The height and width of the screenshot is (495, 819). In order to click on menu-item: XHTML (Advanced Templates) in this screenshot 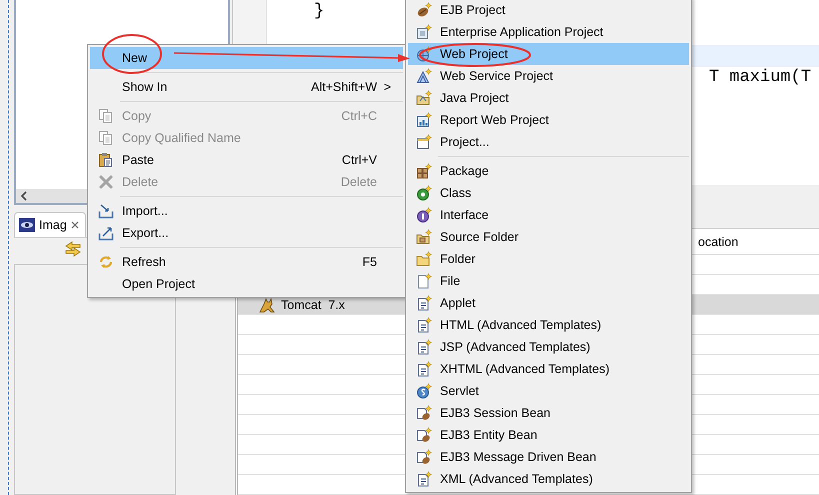, I will do `click(548, 369)`.